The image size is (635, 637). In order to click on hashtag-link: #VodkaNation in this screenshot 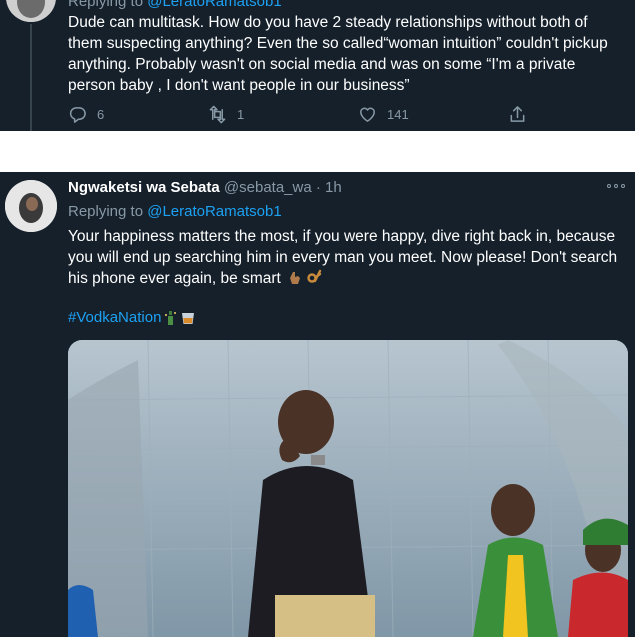, I will do `click(131, 317)`.